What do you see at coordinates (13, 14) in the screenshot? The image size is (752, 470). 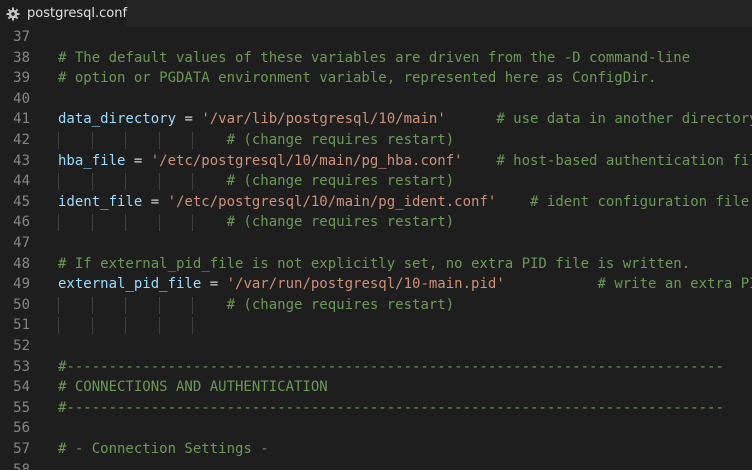 I see `gear-icon` at bounding box center [13, 14].